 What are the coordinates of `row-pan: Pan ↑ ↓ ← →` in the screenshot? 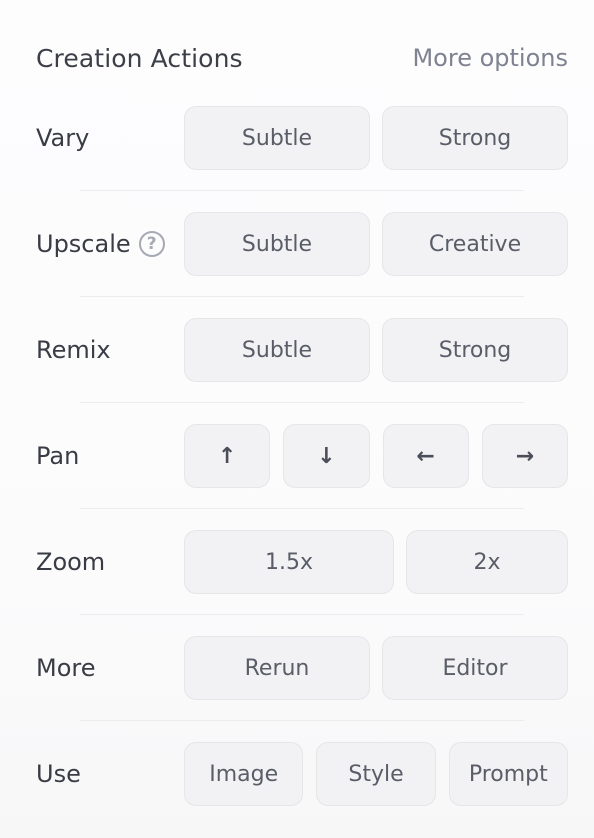 It's located at (302, 456).